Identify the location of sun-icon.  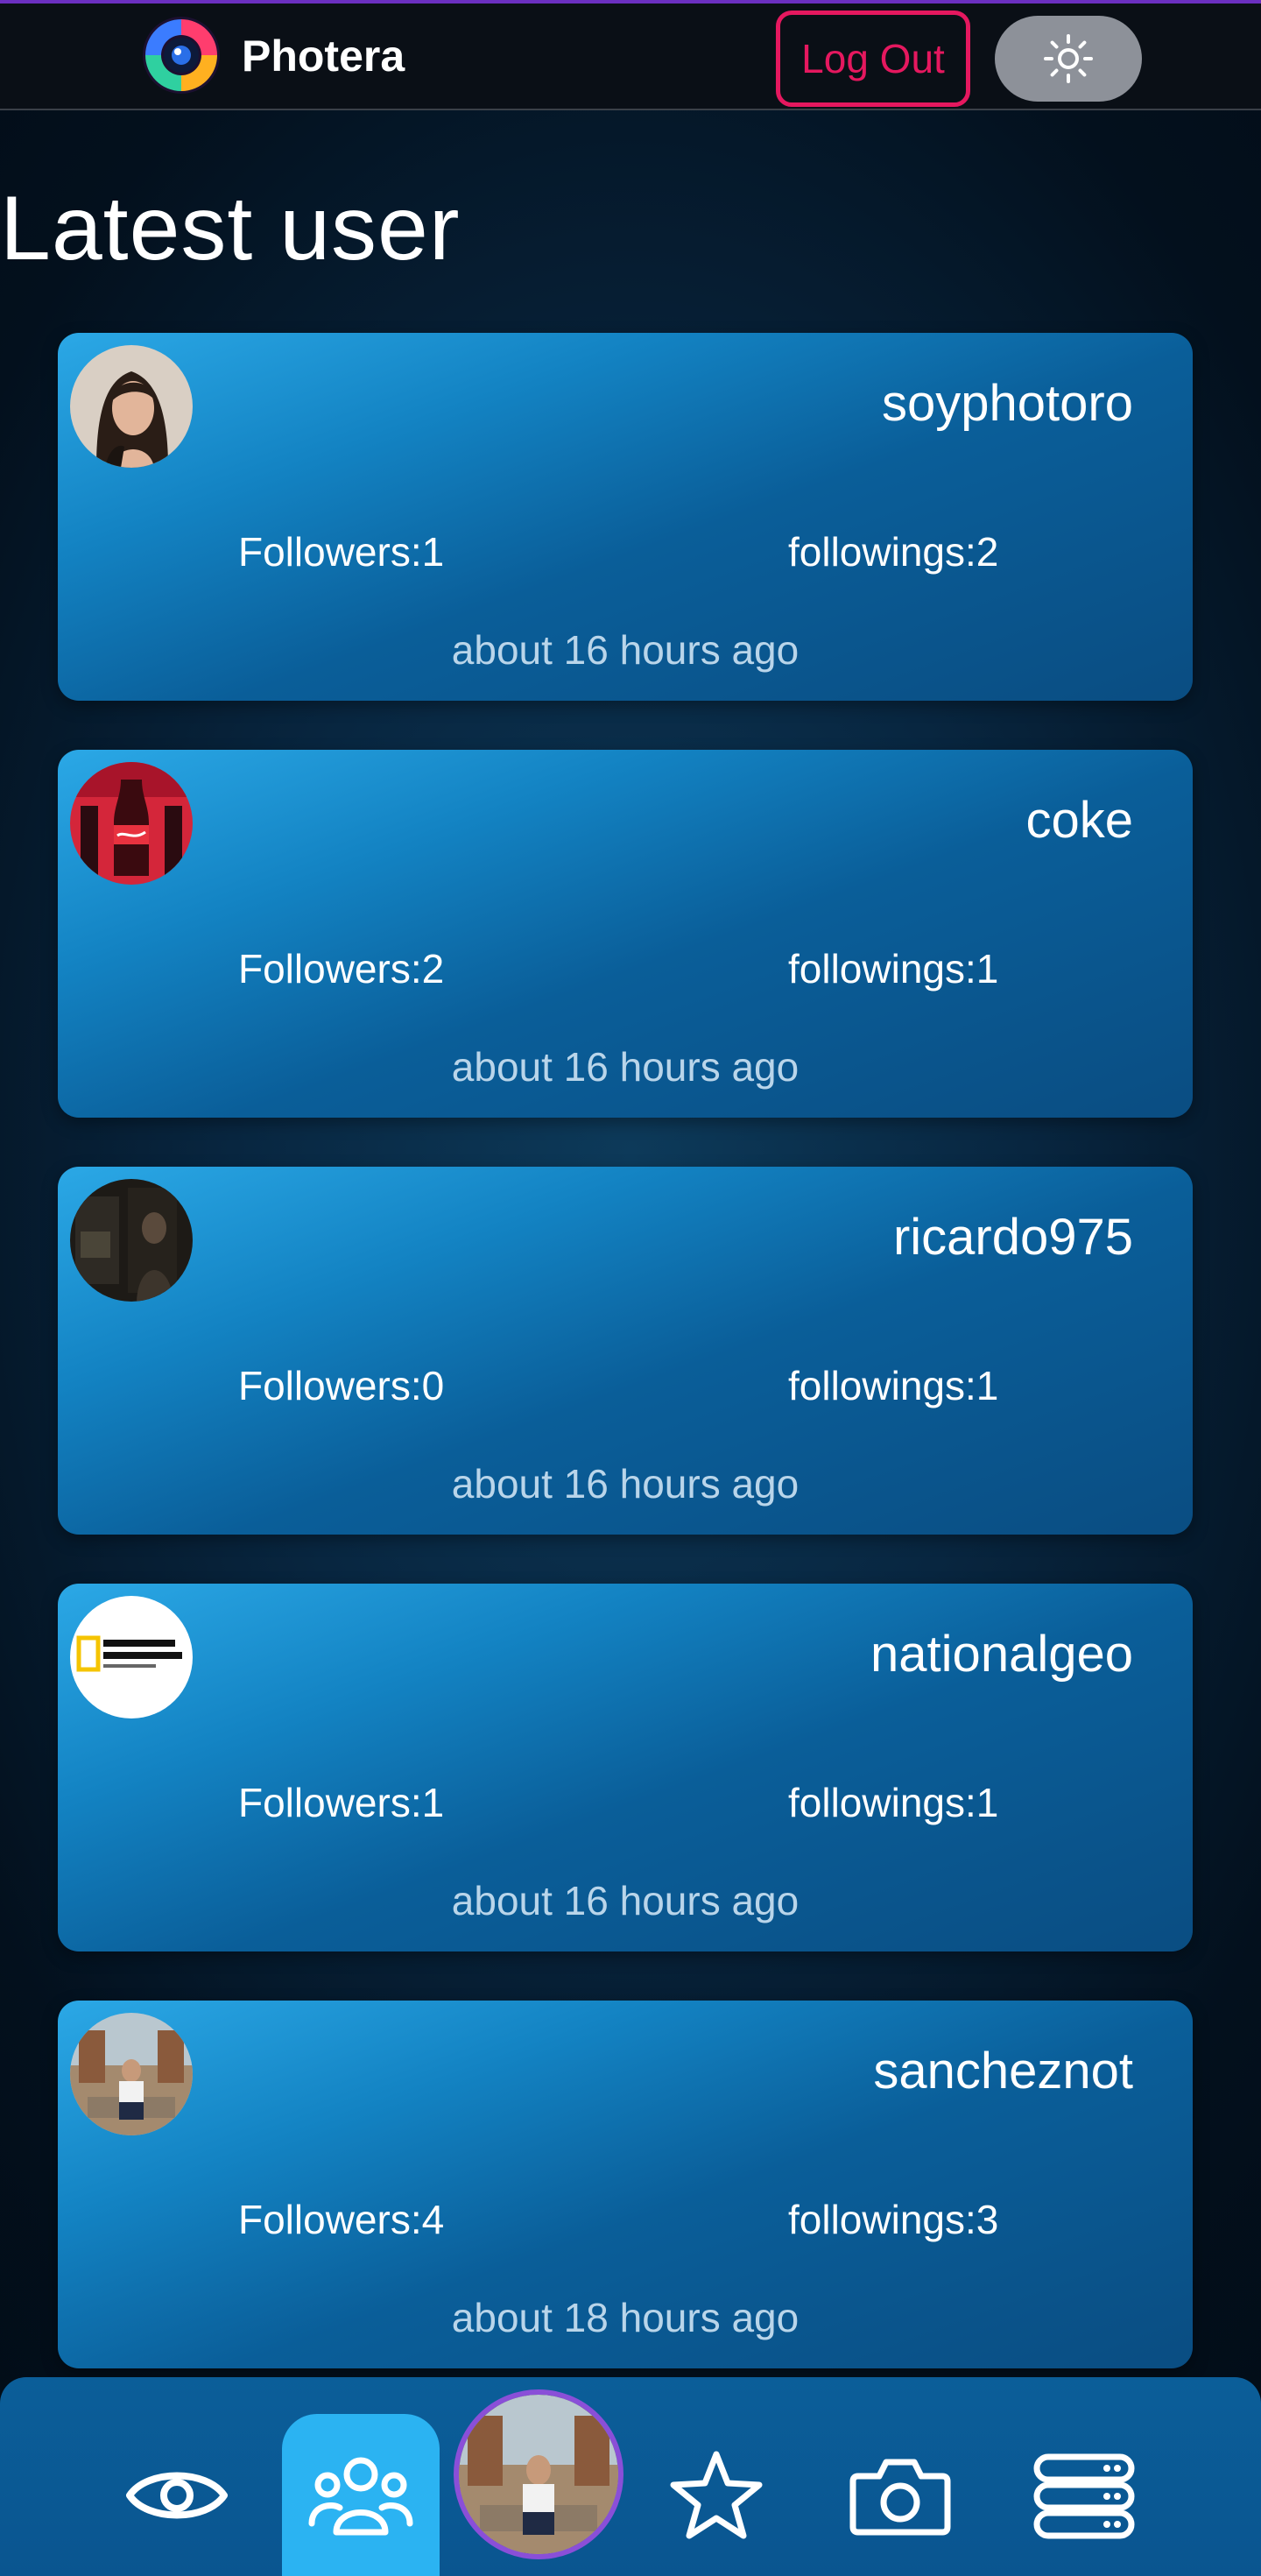
(1068, 58).